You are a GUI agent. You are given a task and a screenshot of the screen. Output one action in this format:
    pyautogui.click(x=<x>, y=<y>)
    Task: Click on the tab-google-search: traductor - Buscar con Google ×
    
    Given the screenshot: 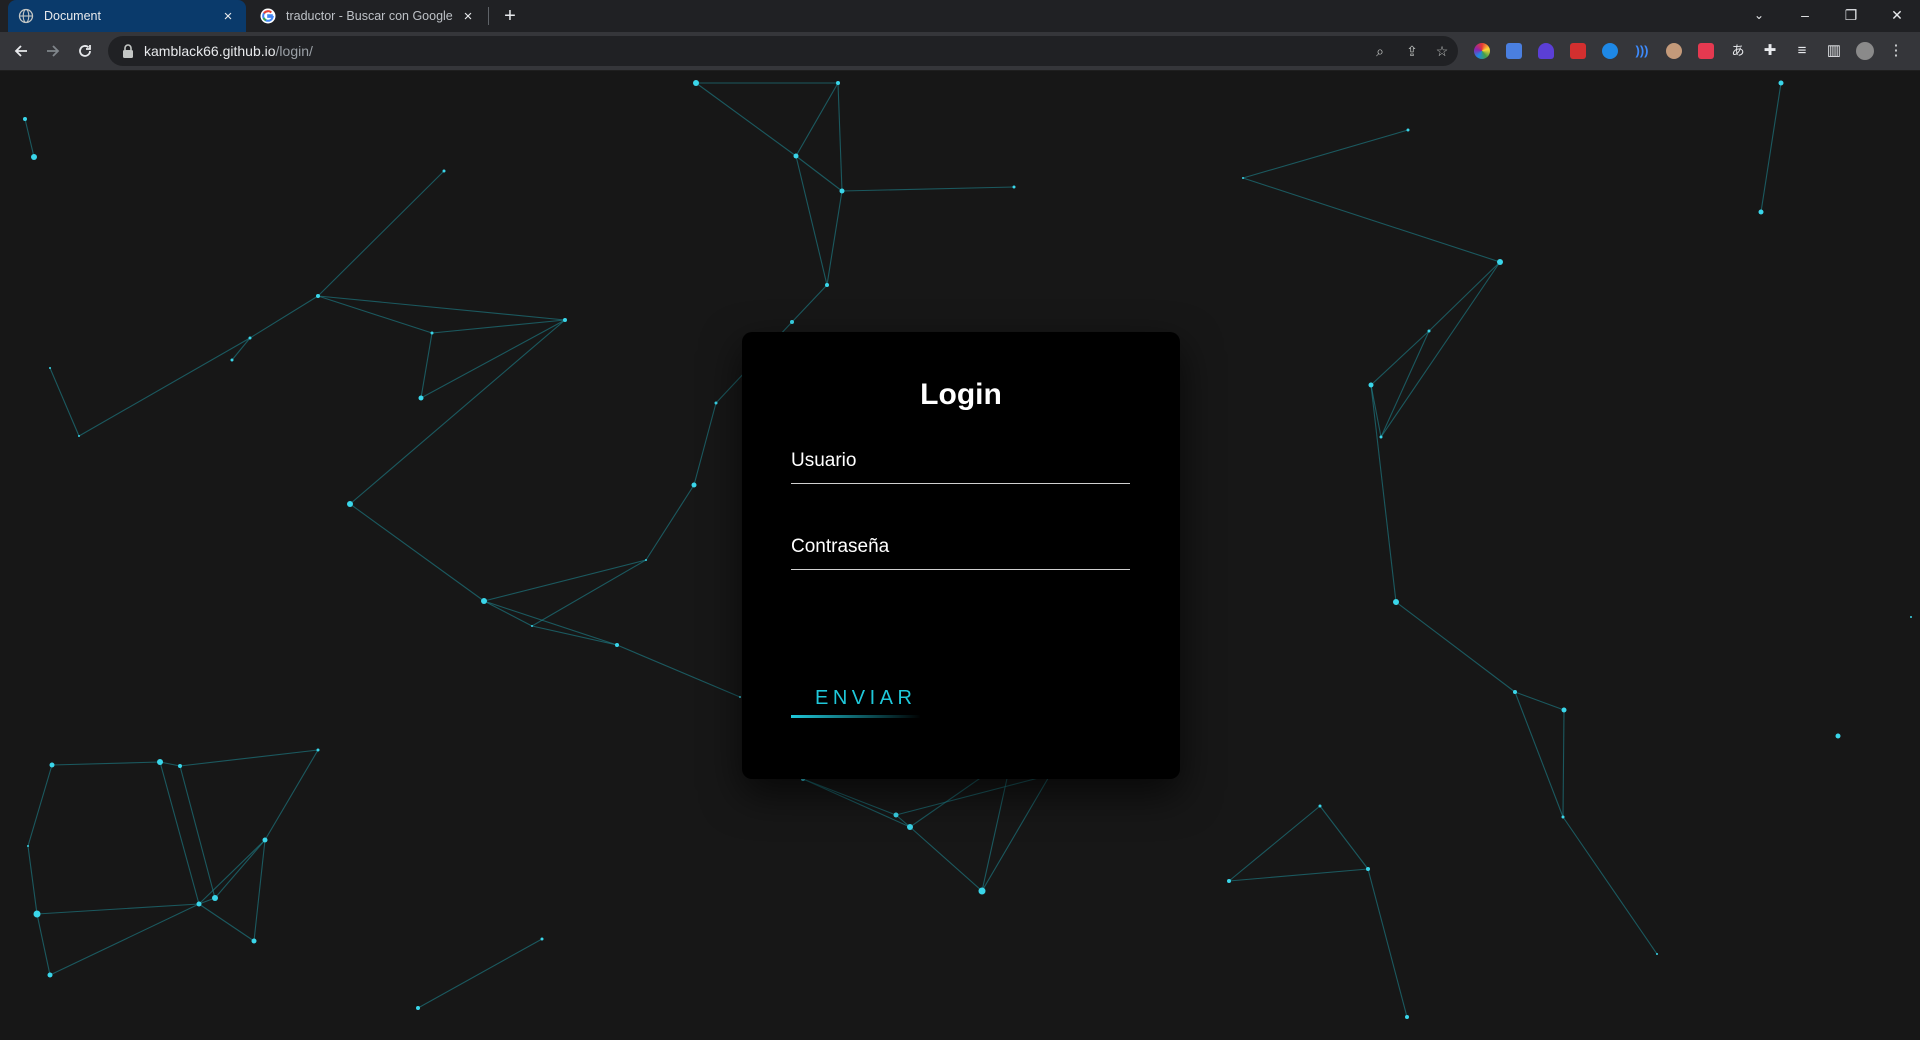 What is the action you would take?
    pyautogui.click(x=368, y=16)
    